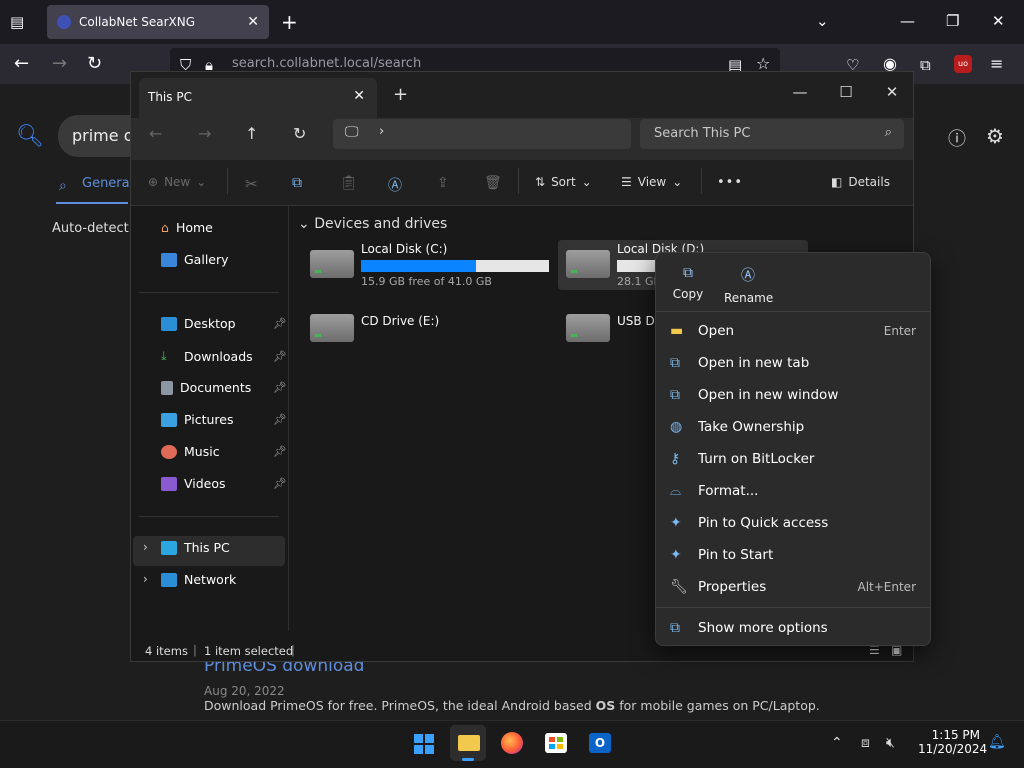 Image resolution: width=1024 pixels, height=768 pixels. I want to click on menu-label: Properties, so click(732, 587).